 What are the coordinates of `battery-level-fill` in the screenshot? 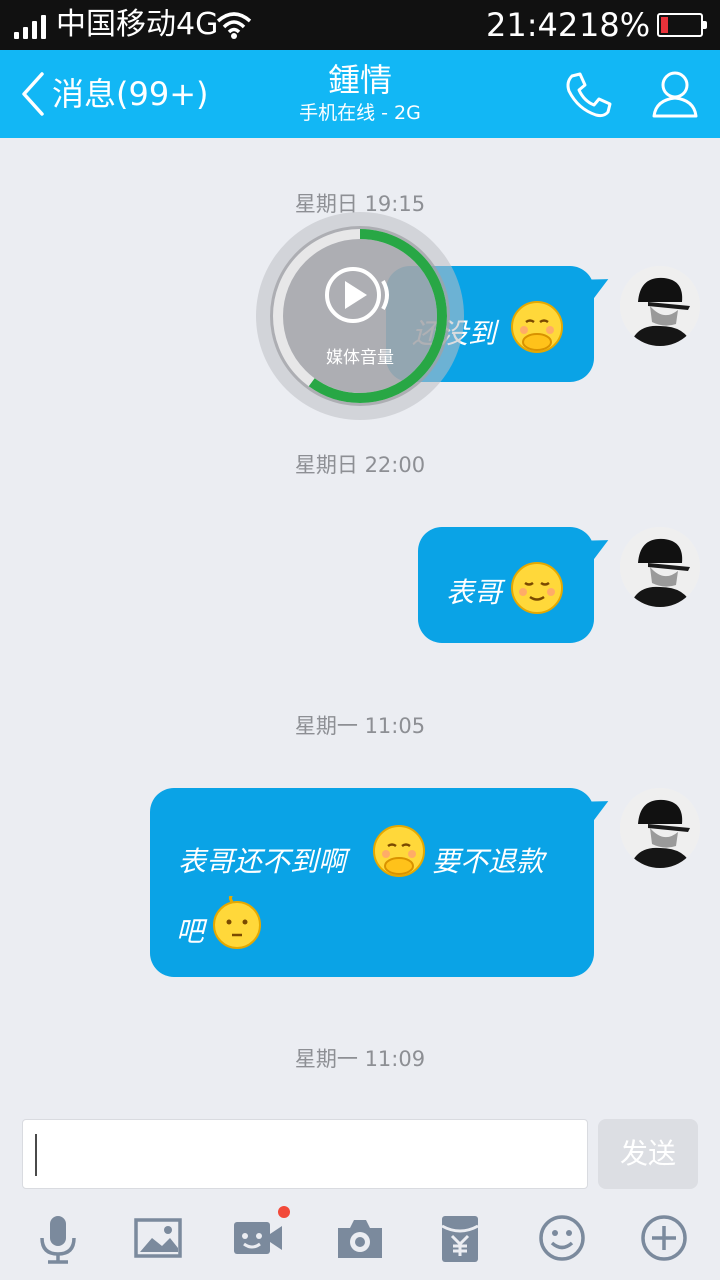 It's located at (664, 25).